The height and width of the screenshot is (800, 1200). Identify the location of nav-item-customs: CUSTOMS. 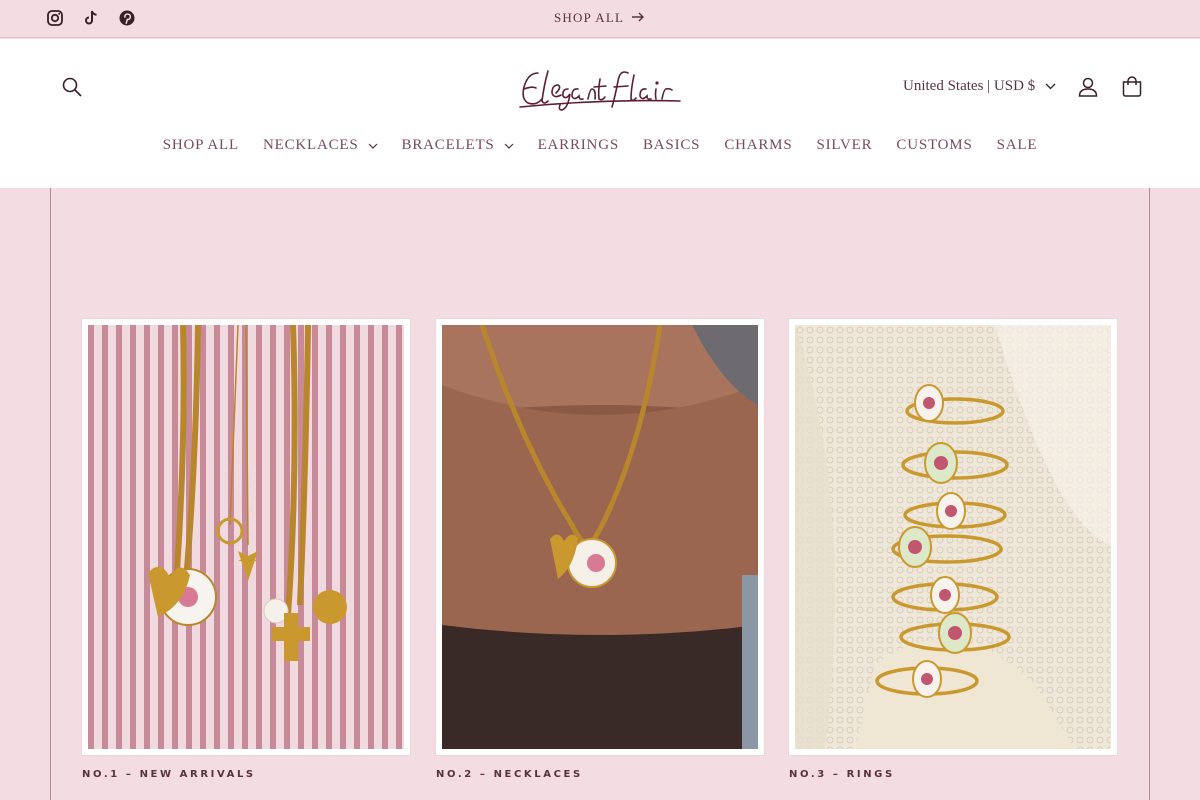
(934, 145).